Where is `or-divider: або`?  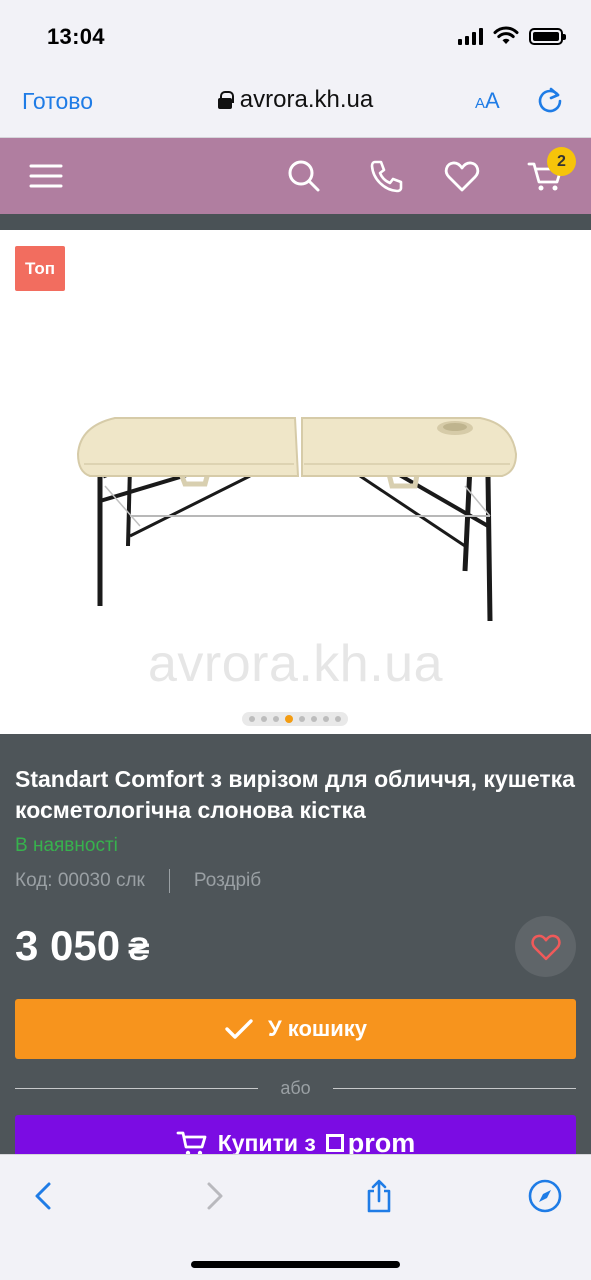
or-divider: або is located at coordinates (295, 1088).